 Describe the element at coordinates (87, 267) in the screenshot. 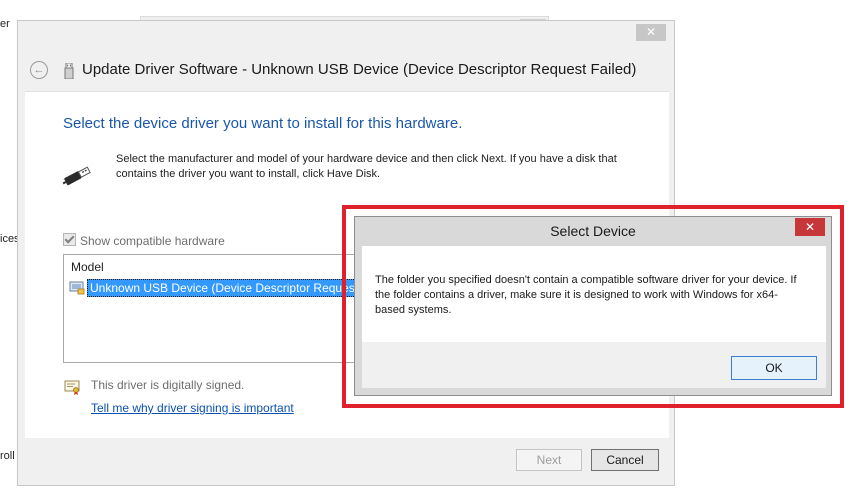

I see `model-column-header: Model` at that location.